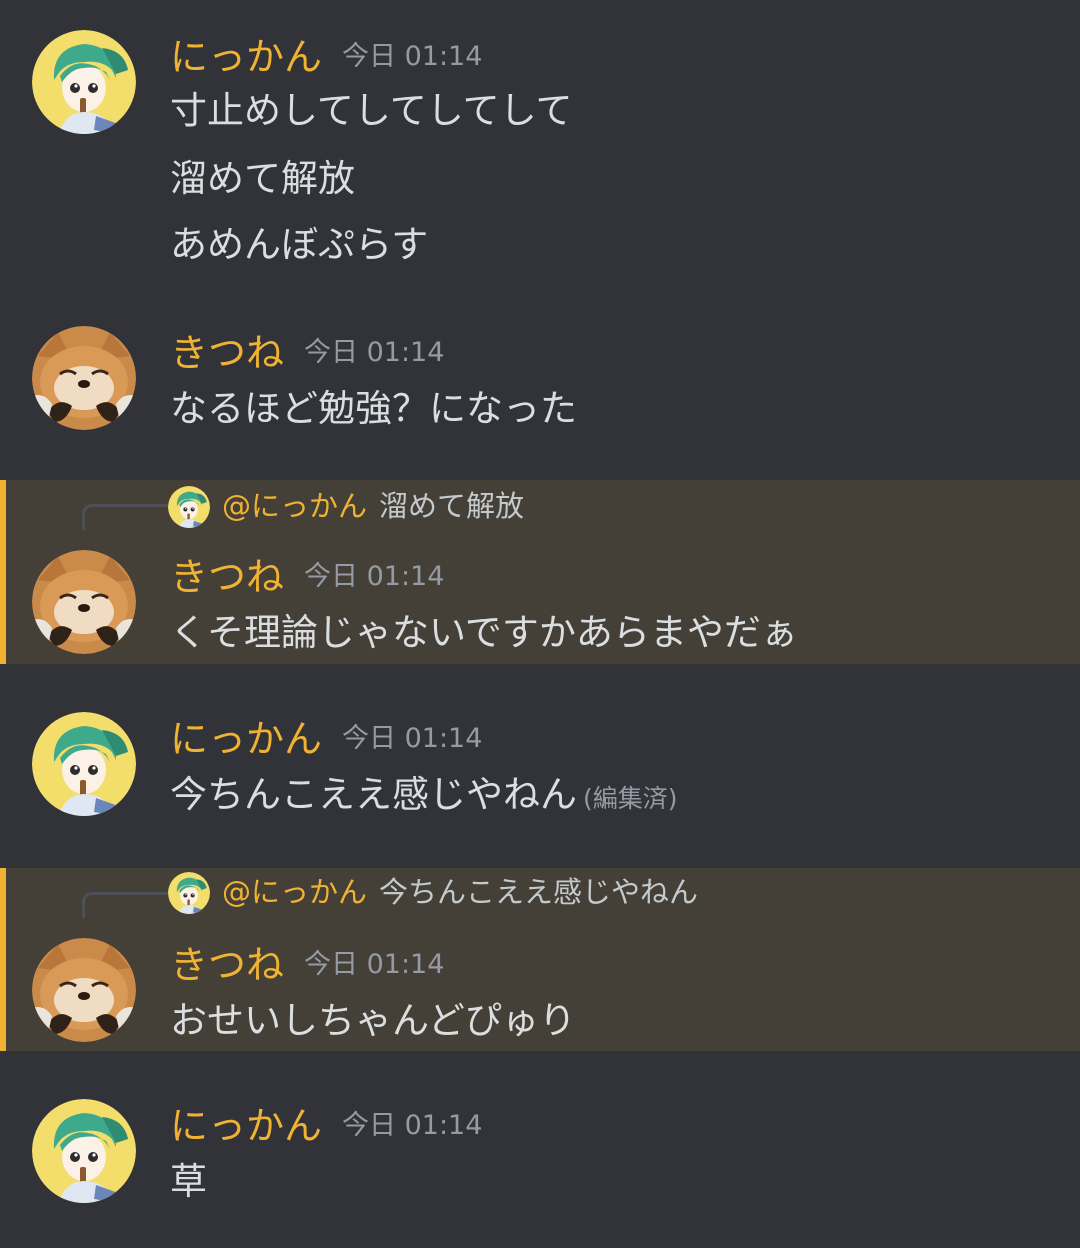 This screenshot has width=1080, height=1248. What do you see at coordinates (373, 1020) in the screenshot?
I see `message-text: おせいしちゃんどぴゅり` at bounding box center [373, 1020].